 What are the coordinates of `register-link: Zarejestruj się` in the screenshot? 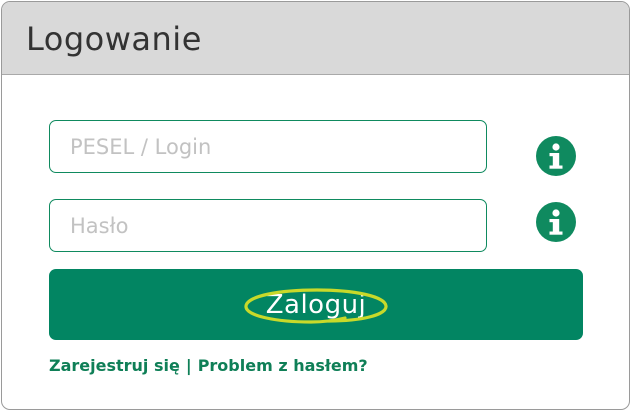 It's located at (114, 365).